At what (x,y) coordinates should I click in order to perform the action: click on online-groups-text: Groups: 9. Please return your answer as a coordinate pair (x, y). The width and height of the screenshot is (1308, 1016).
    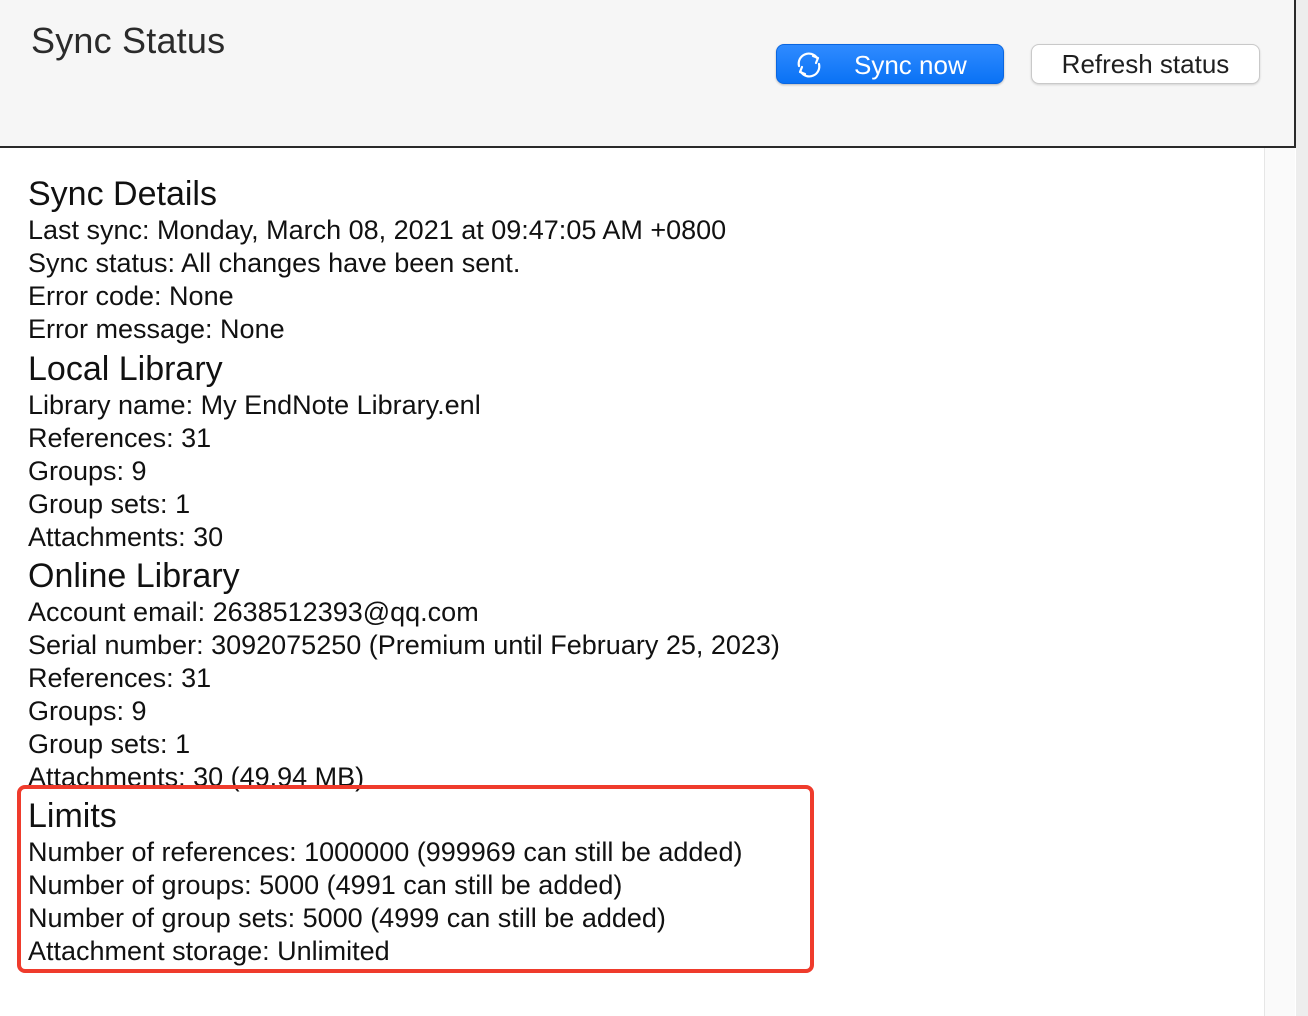
    Looking at the image, I should click on (87, 711).